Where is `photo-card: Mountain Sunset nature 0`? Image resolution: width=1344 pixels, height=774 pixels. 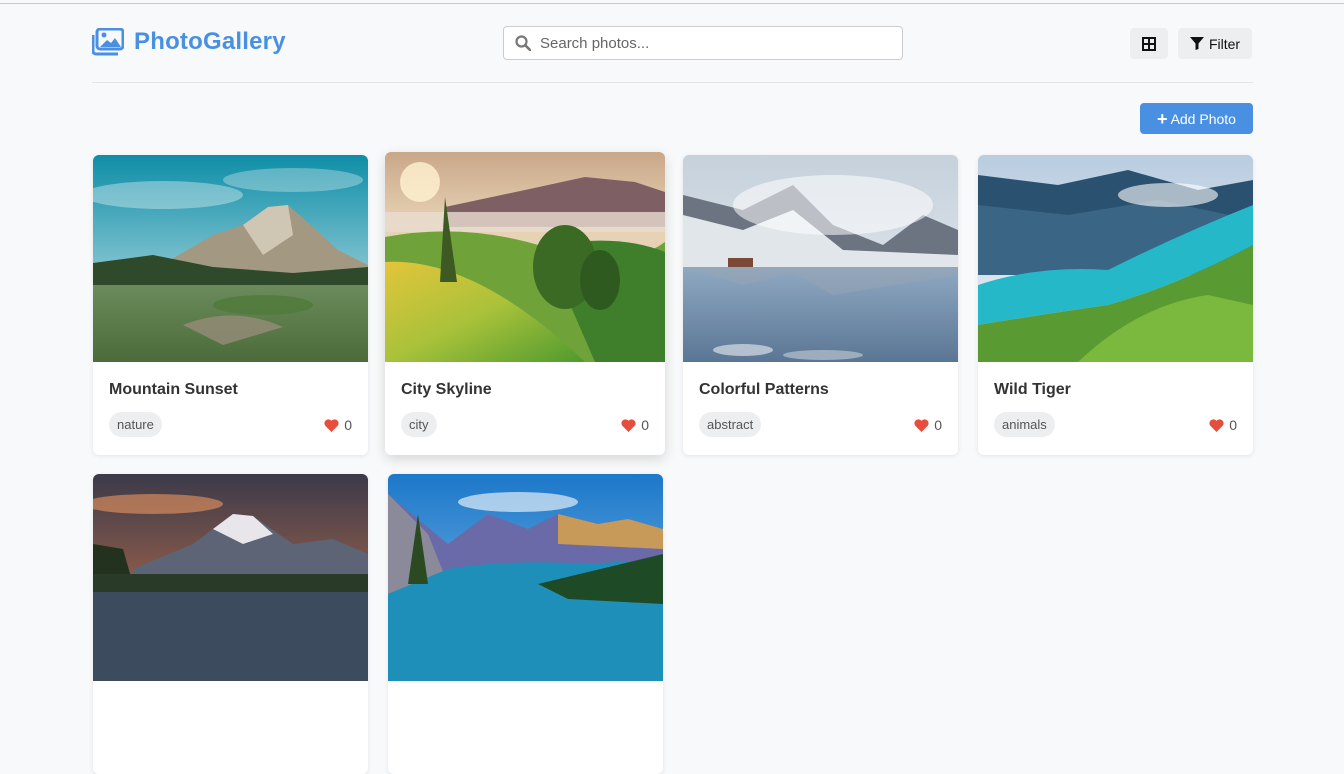
photo-card: Mountain Sunset nature 0 is located at coordinates (230, 305).